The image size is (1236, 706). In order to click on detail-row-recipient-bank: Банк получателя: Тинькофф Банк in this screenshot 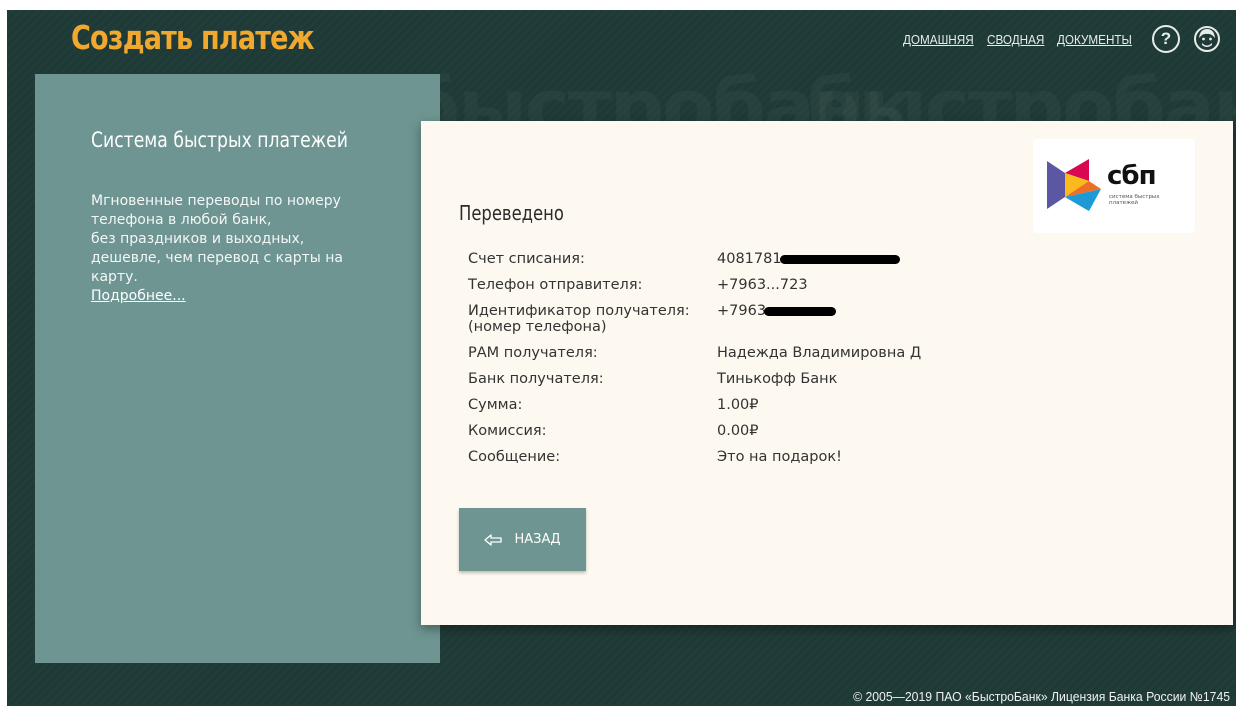, I will do `click(828, 379)`.